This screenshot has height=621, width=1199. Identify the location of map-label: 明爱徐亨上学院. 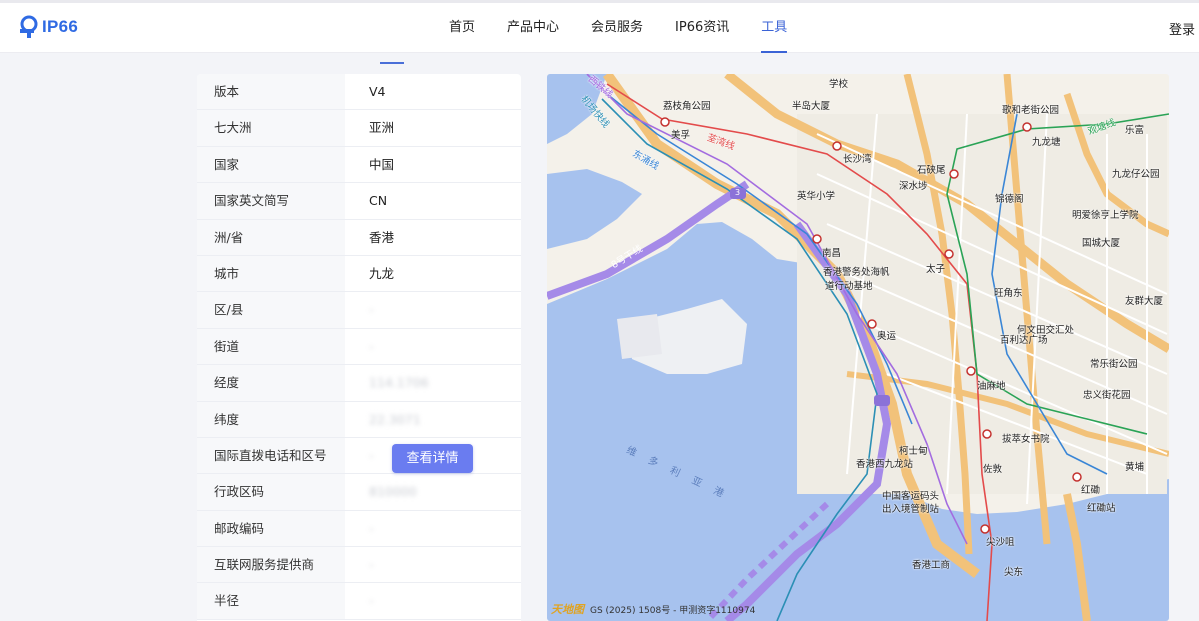
(1105, 215).